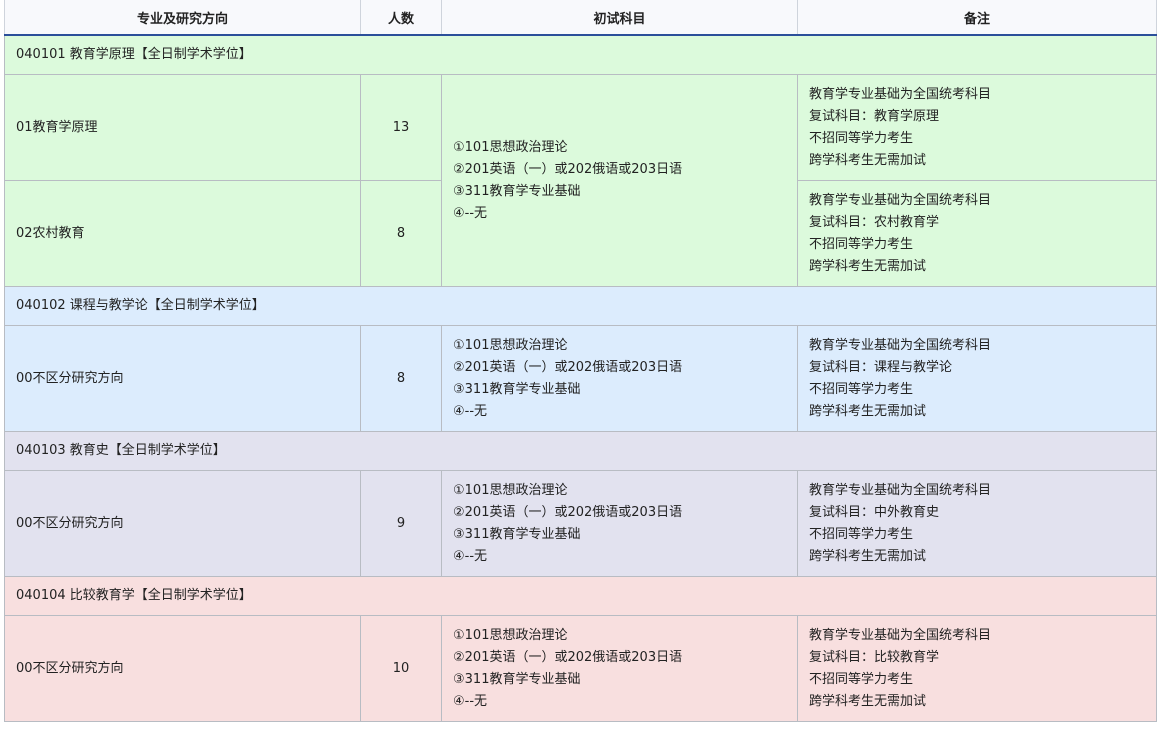 This screenshot has width=1159, height=737. What do you see at coordinates (401, 18) in the screenshot?
I see `header-count: 人数` at bounding box center [401, 18].